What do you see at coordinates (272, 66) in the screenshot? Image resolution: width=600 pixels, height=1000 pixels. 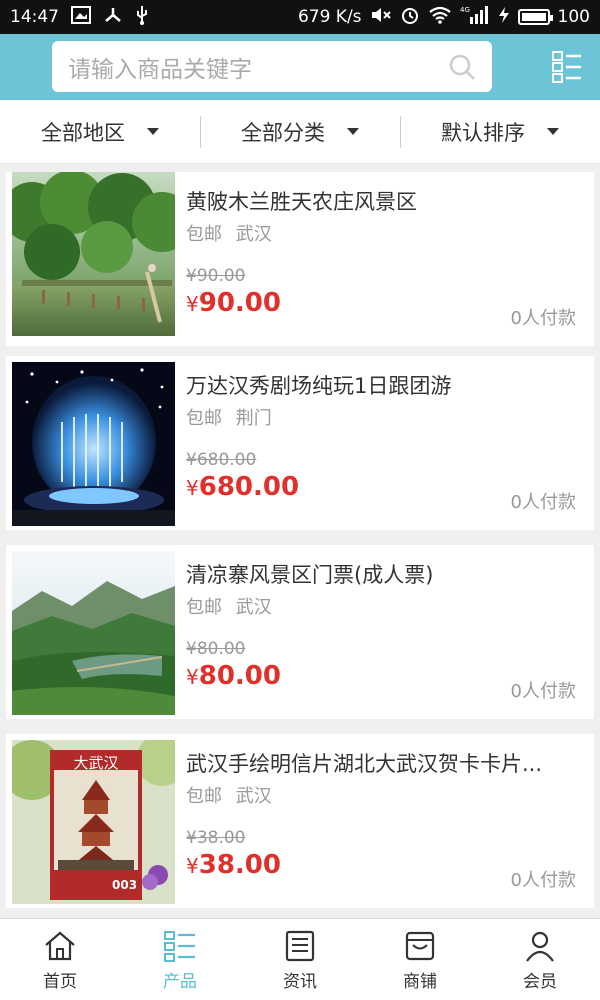 I see `search-input: 请输入商品关键字` at bounding box center [272, 66].